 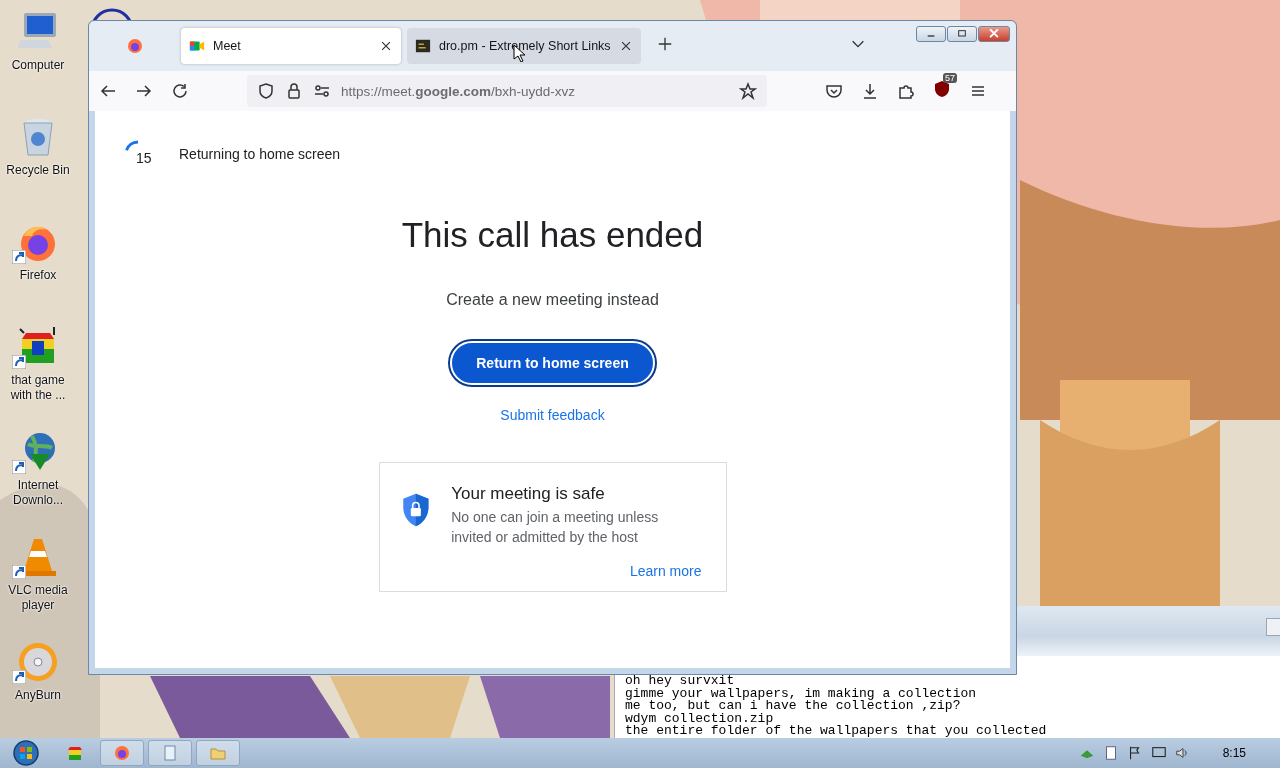 I want to click on desktop-icon-label: Computer, so click(x=38, y=65).